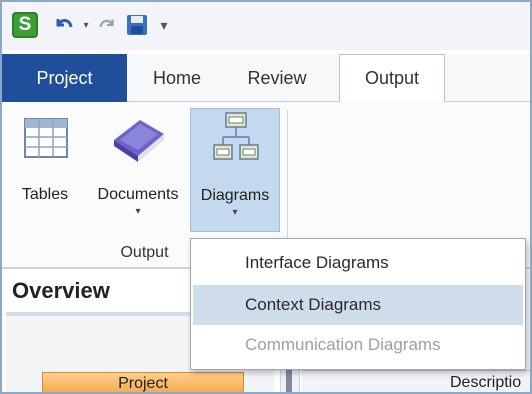  What do you see at coordinates (486, 382) in the screenshot?
I see `description-header-label: Descriptio` at bounding box center [486, 382].